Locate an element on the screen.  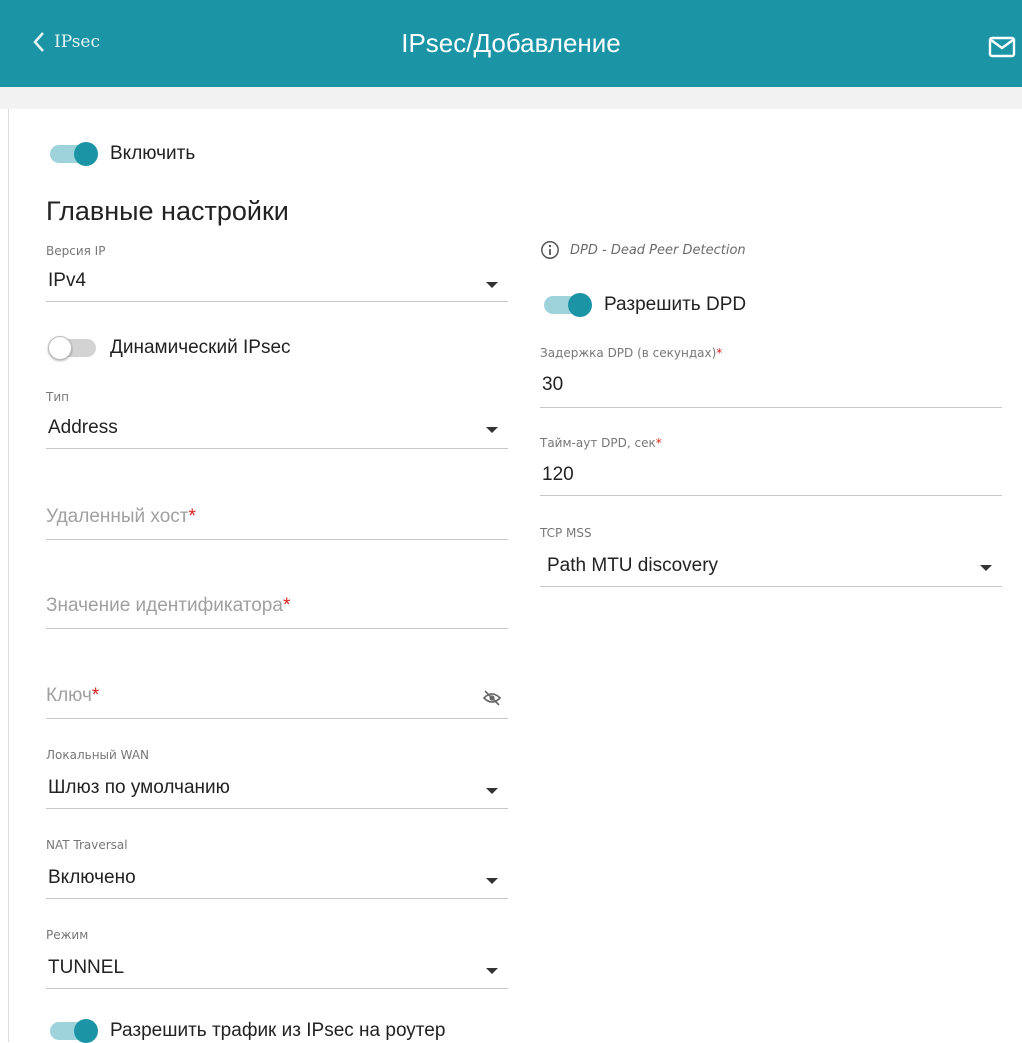
dynamic-ipsec-label: Динамический IPsec is located at coordinates (200, 347).